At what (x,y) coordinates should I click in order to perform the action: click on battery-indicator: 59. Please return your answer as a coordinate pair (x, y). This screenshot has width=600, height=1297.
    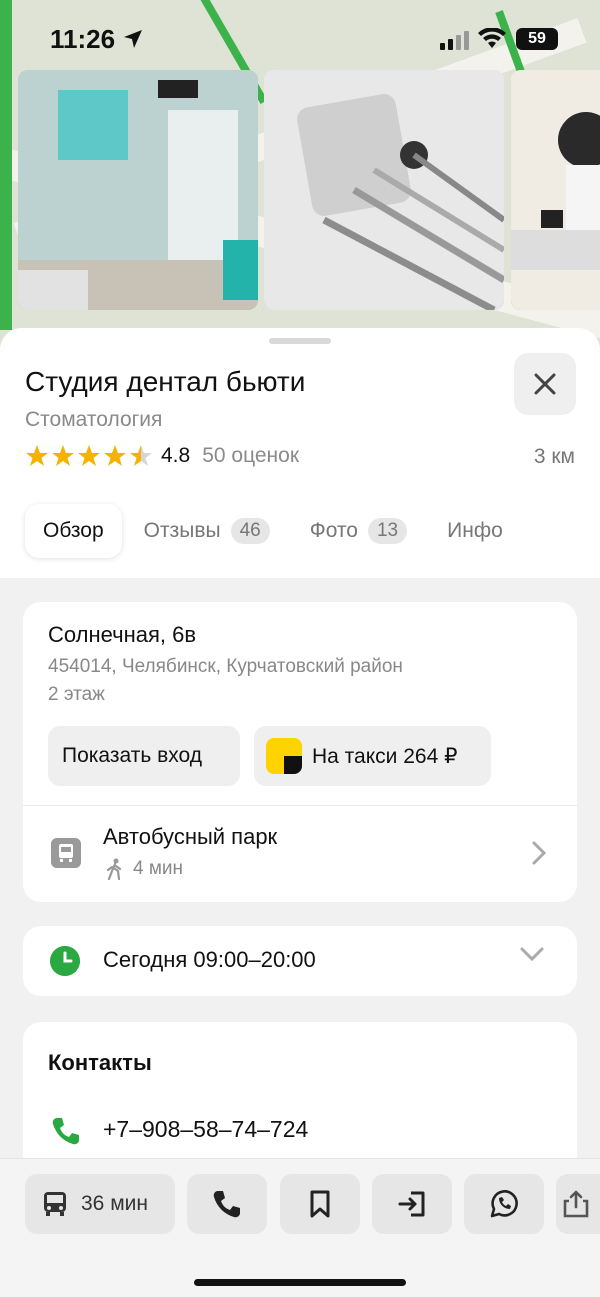
    Looking at the image, I should click on (537, 39).